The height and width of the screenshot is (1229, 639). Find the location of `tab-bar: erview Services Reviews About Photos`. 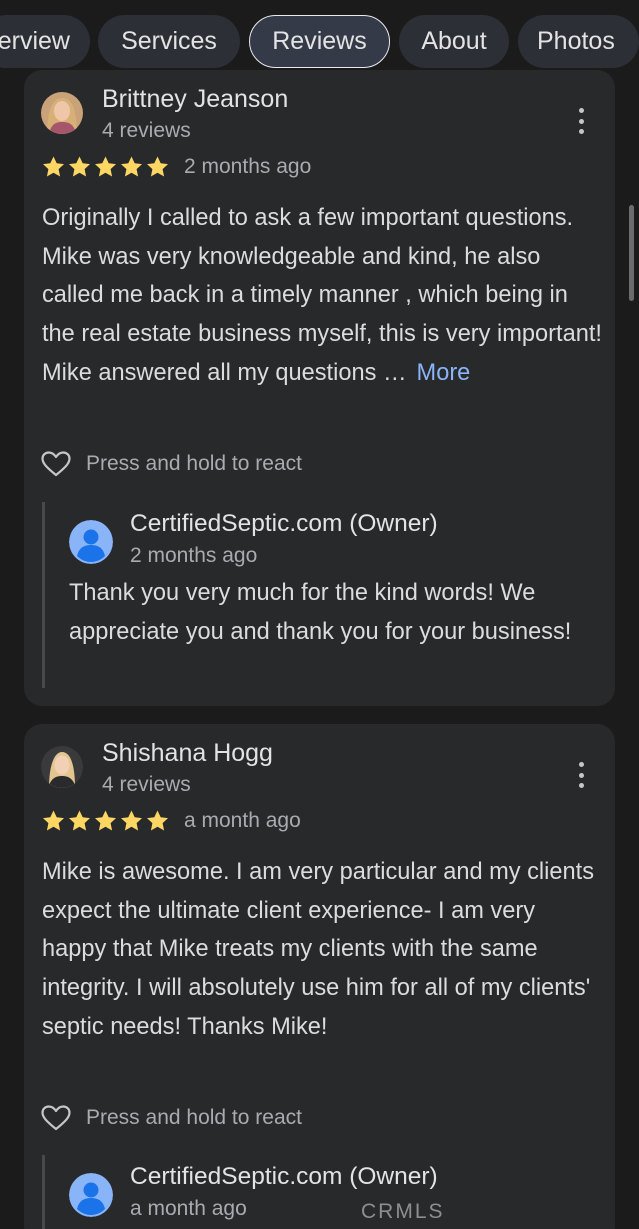

tab-bar: erview Services Reviews About Photos is located at coordinates (319, 40).